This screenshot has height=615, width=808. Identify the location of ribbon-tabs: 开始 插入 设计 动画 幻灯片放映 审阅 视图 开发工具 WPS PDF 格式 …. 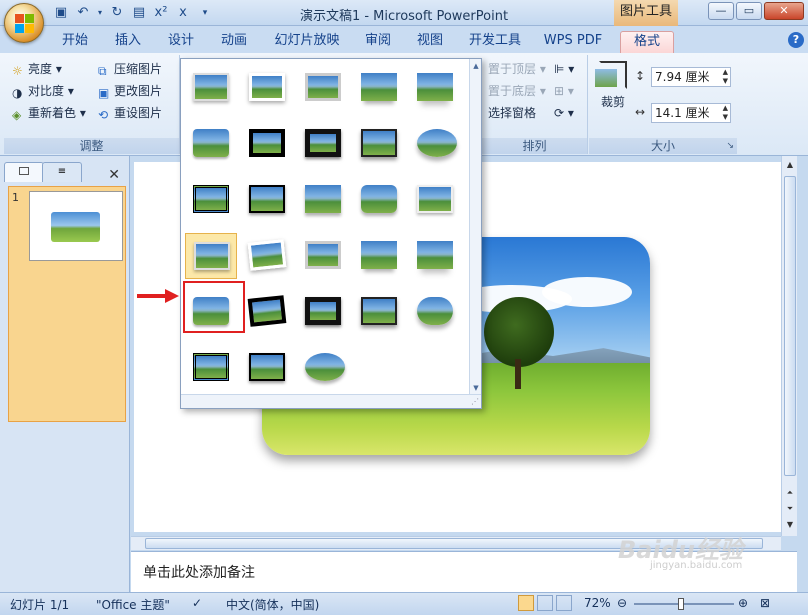
(404, 39).